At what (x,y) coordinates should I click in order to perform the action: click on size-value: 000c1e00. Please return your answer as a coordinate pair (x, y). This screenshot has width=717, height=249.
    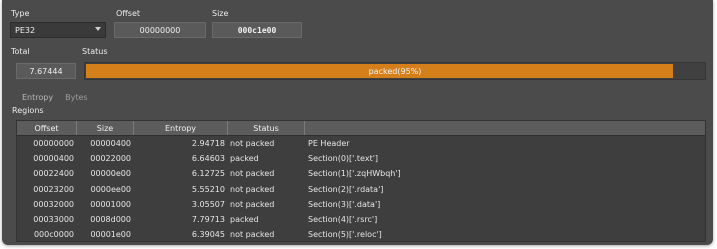
    Looking at the image, I should click on (257, 30).